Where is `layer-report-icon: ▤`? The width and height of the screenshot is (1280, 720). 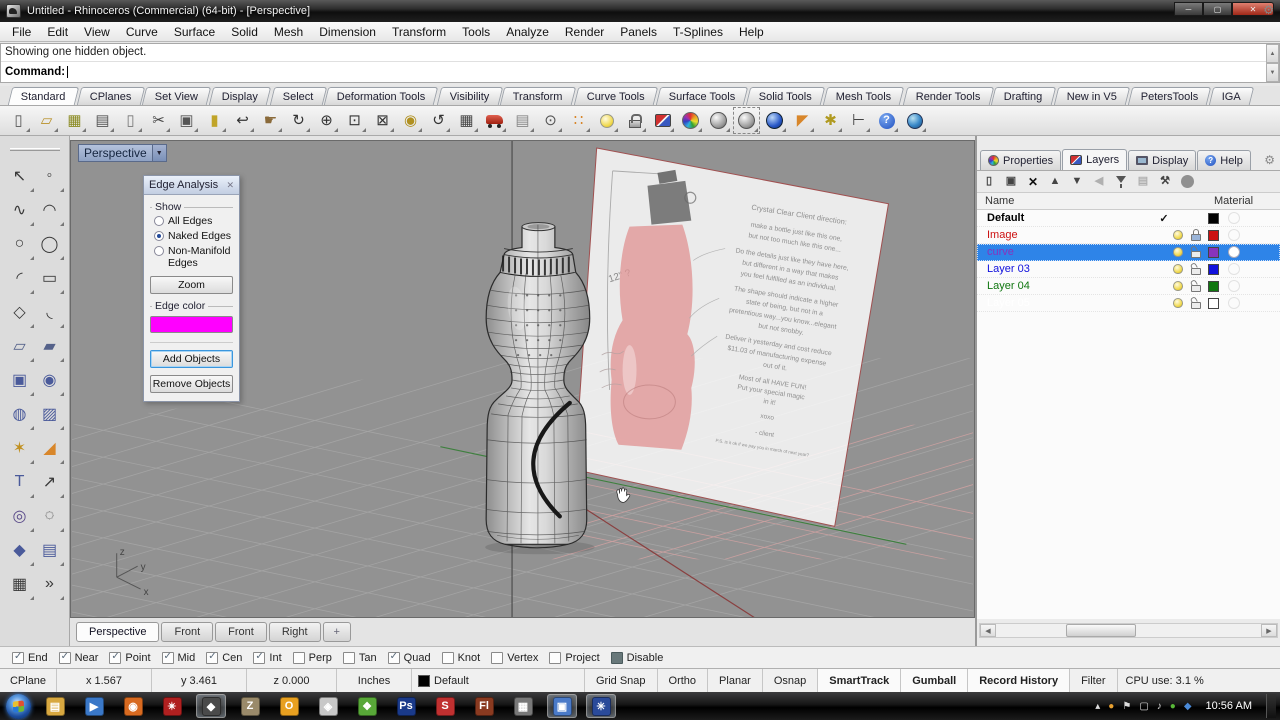 layer-report-icon: ▤ is located at coordinates (1143, 182).